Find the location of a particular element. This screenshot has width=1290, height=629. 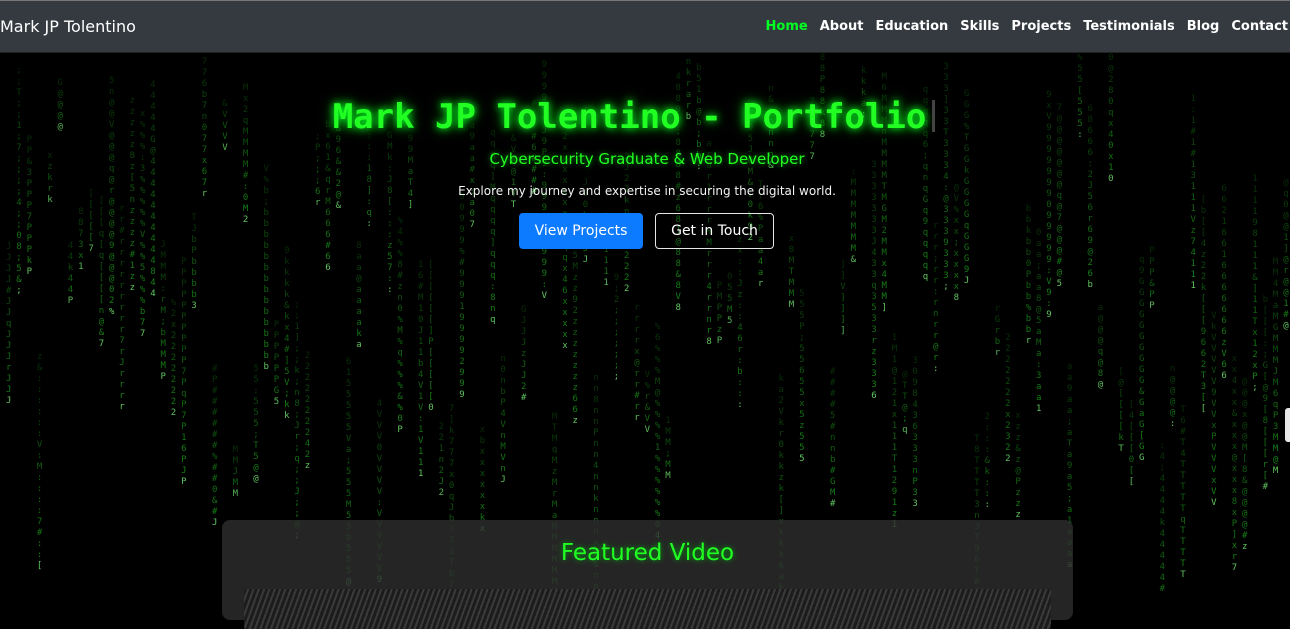

nav-link-skills: Skills is located at coordinates (979, 26).